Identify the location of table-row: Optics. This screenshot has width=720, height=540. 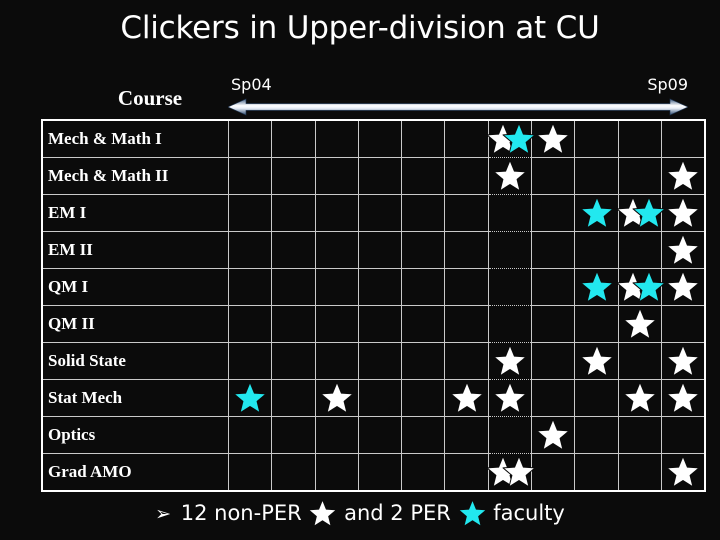
(374, 435).